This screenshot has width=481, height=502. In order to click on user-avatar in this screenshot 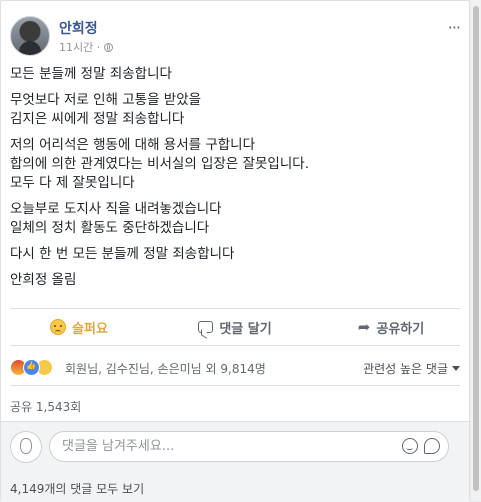, I will do `click(26, 447)`.